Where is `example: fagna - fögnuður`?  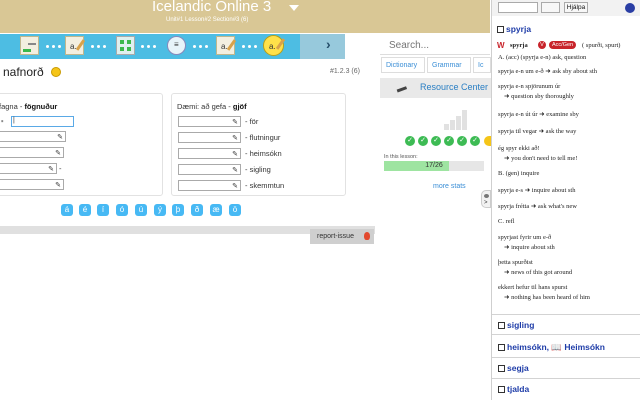 example: fagna - fögnuður is located at coordinates (29, 106).